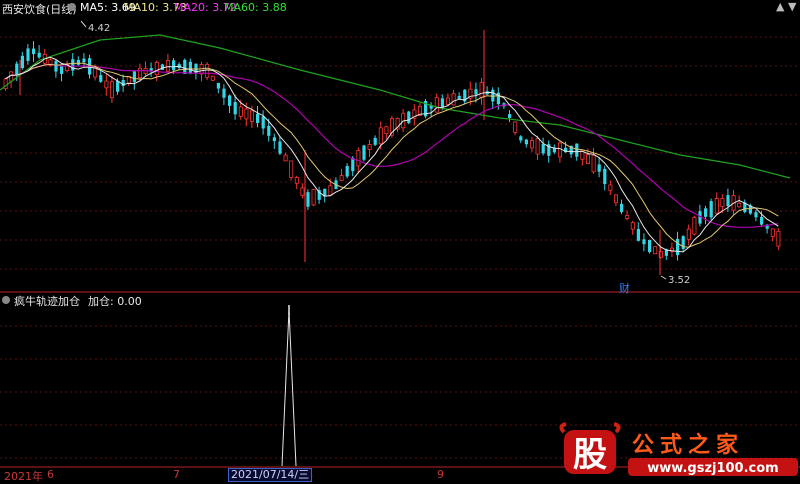 The height and width of the screenshot is (484, 800). I want to click on watermark-graphic: 股 公式之家 www.gszj100.com, so click(678, 449).